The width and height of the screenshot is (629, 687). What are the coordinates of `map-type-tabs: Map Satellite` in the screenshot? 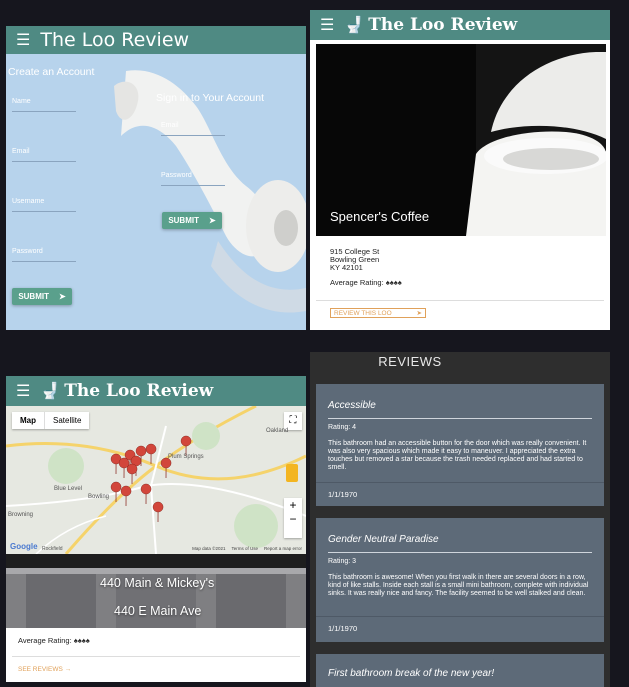 It's located at (51, 420).